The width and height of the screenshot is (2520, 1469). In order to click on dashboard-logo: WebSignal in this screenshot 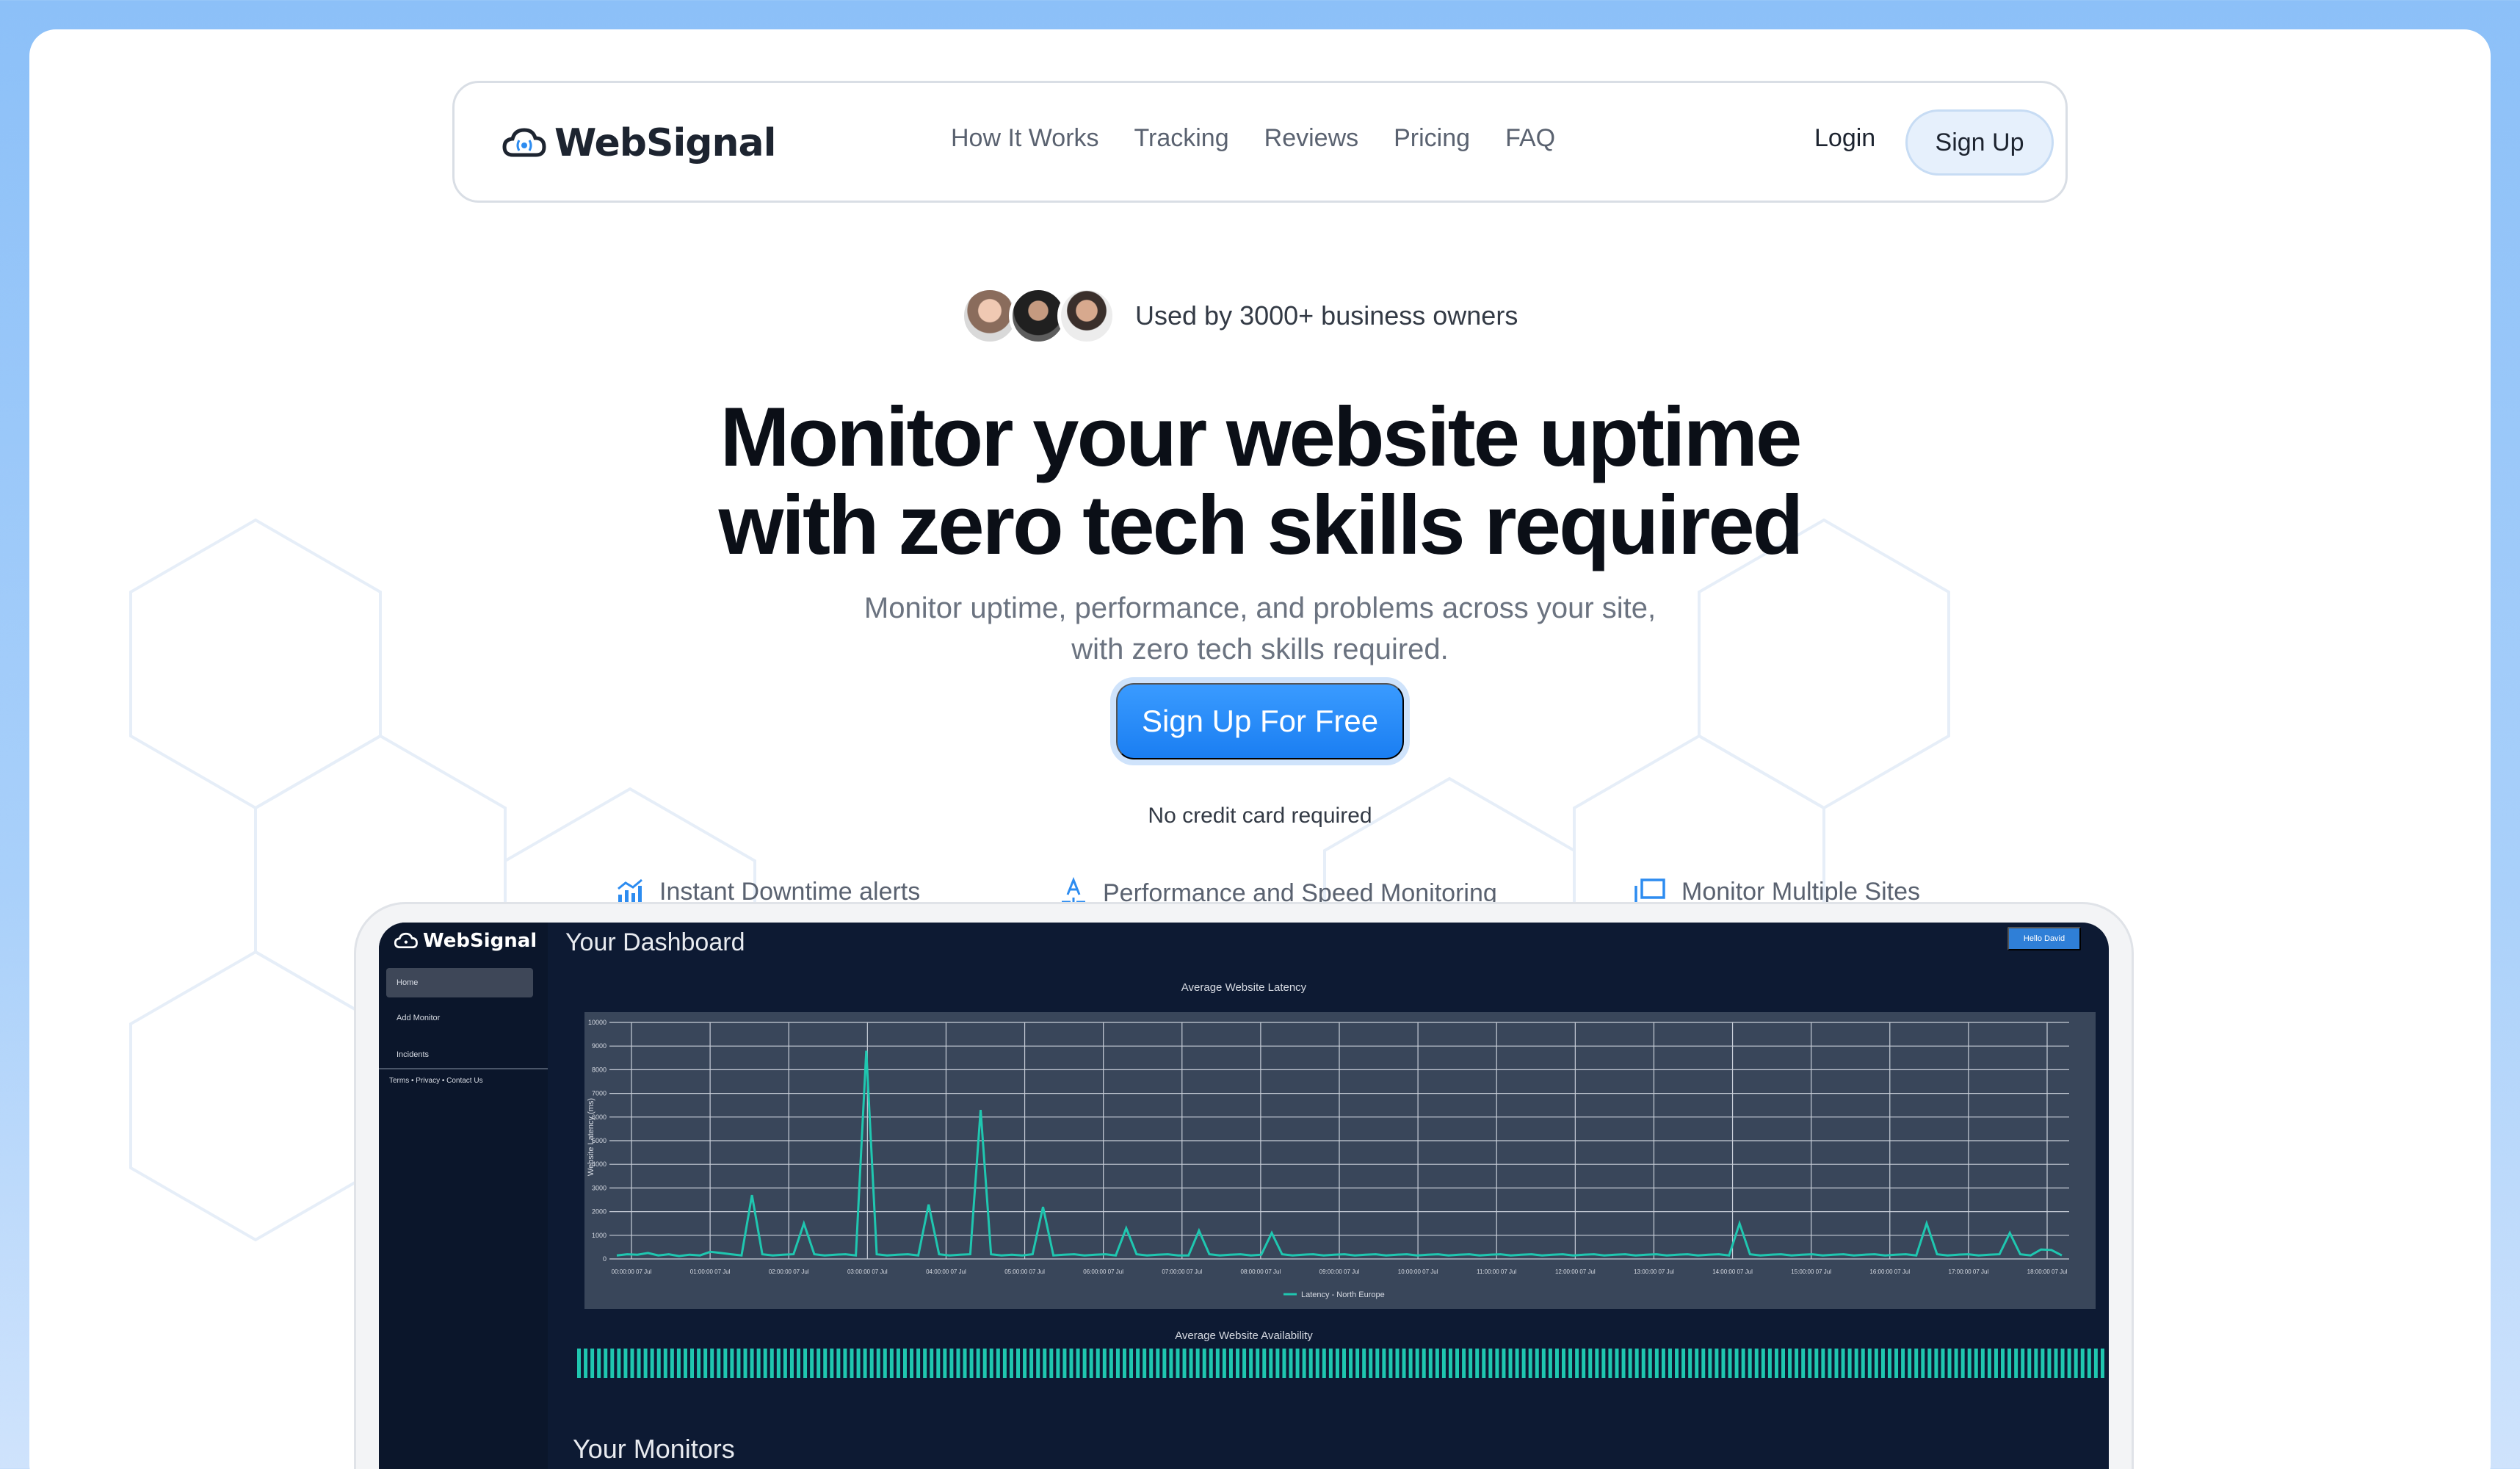, I will do `click(465, 941)`.